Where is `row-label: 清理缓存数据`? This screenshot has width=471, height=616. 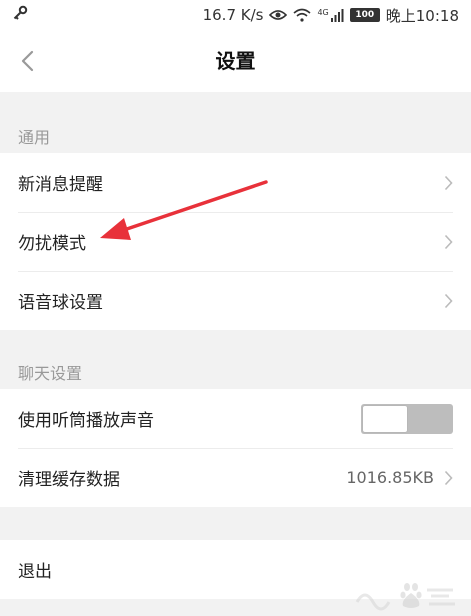
row-label: 清理缓存数据 is located at coordinates (69, 480).